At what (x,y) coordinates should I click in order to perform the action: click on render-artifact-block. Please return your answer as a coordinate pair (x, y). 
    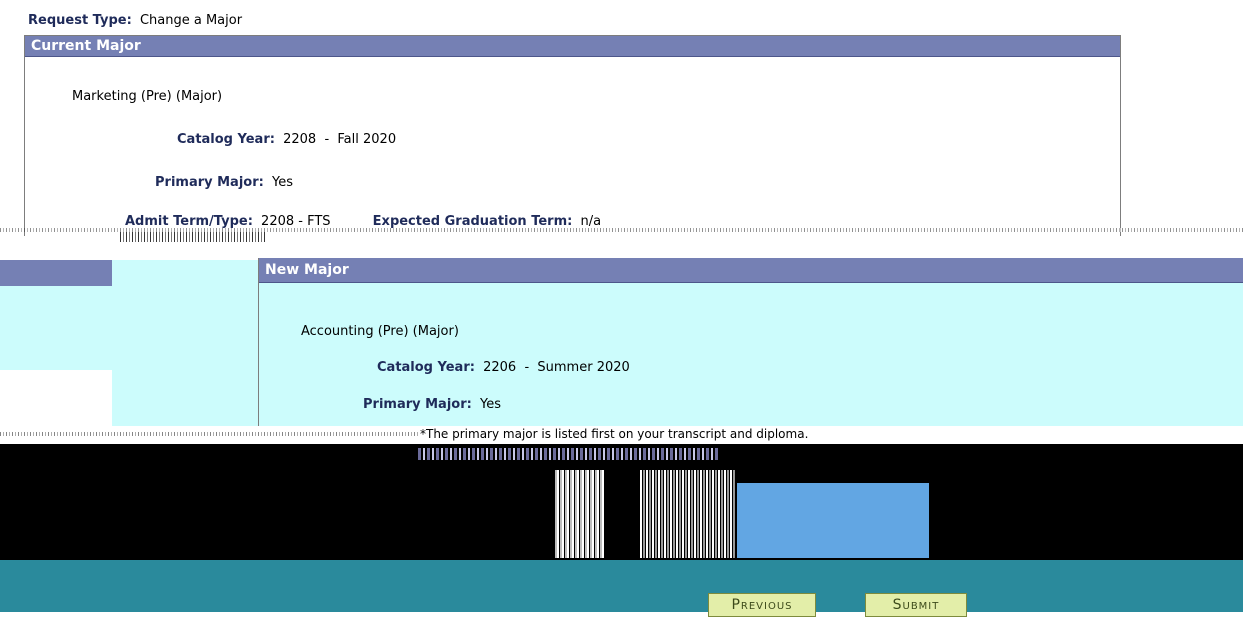
    Looking at the image, I should click on (192, 237).